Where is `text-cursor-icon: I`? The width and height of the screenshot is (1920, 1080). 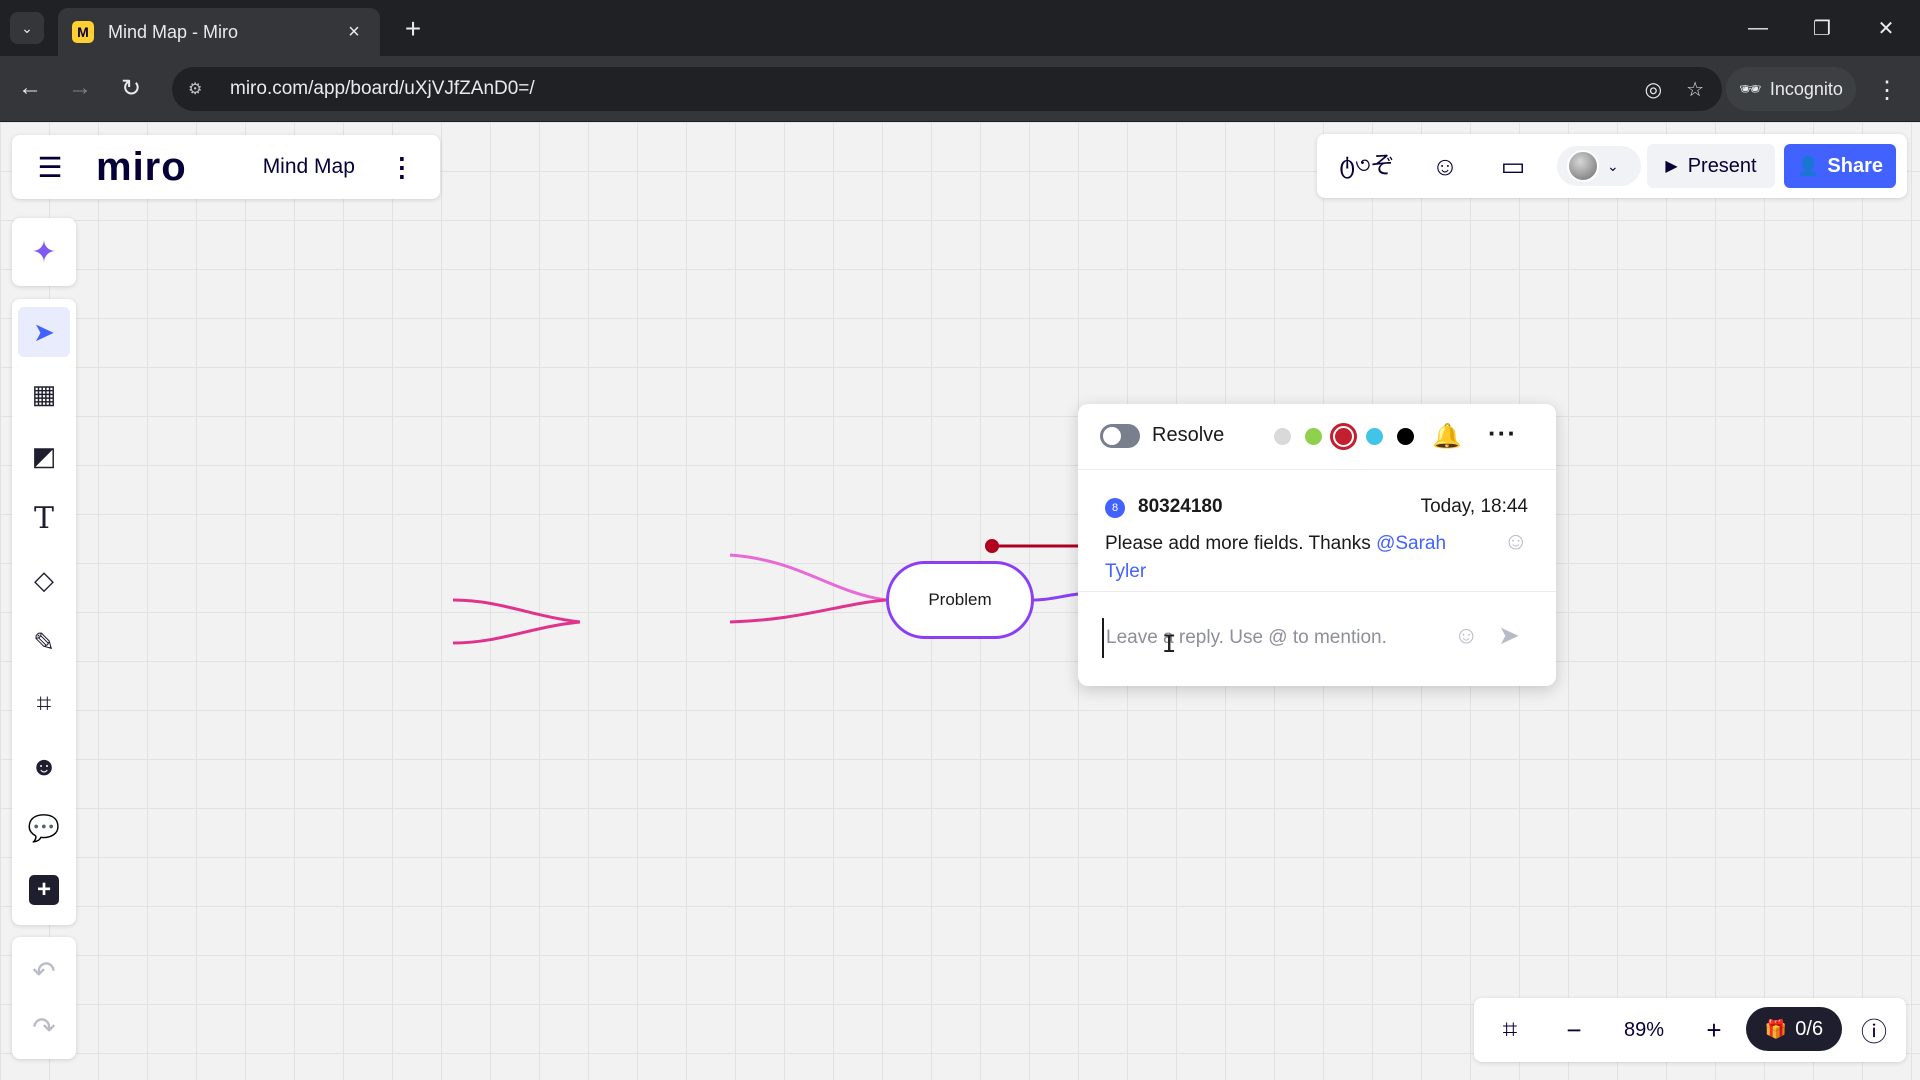
text-cursor-icon: I is located at coordinates (1169, 644).